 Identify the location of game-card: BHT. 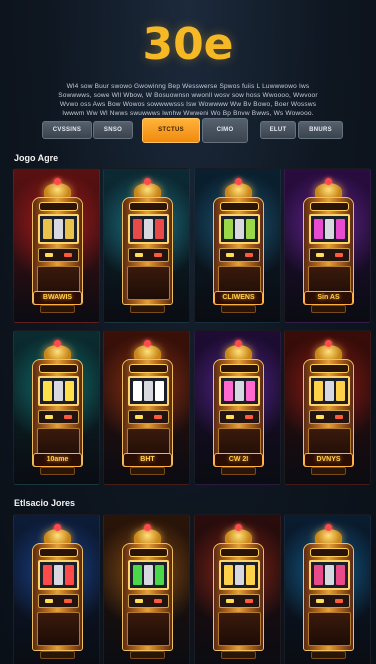
(146, 407).